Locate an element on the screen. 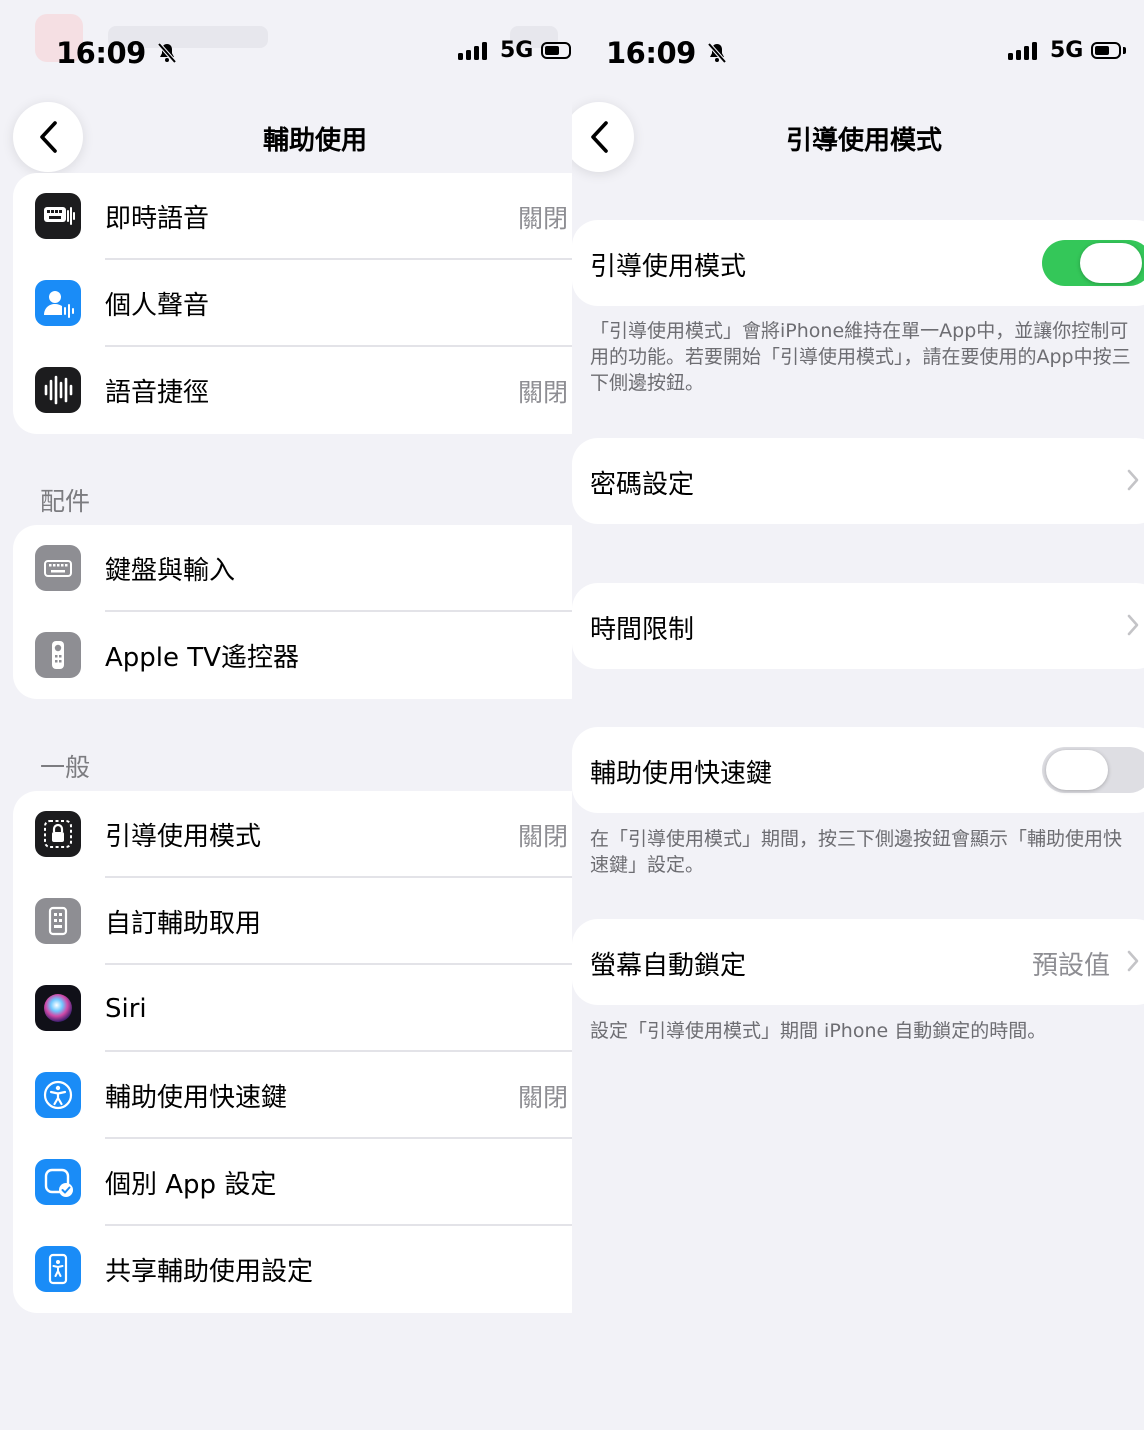  time-limits-row: 時間限制 is located at coordinates (858, 626).